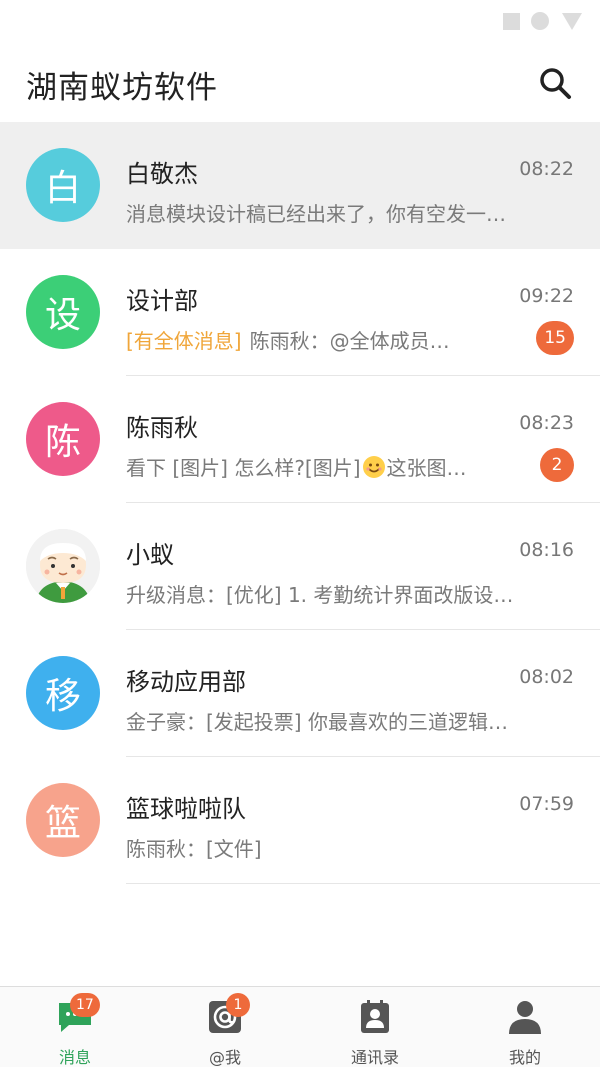  What do you see at coordinates (375, 1016) in the screenshot?
I see `contacts-icon` at bounding box center [375, 1016].